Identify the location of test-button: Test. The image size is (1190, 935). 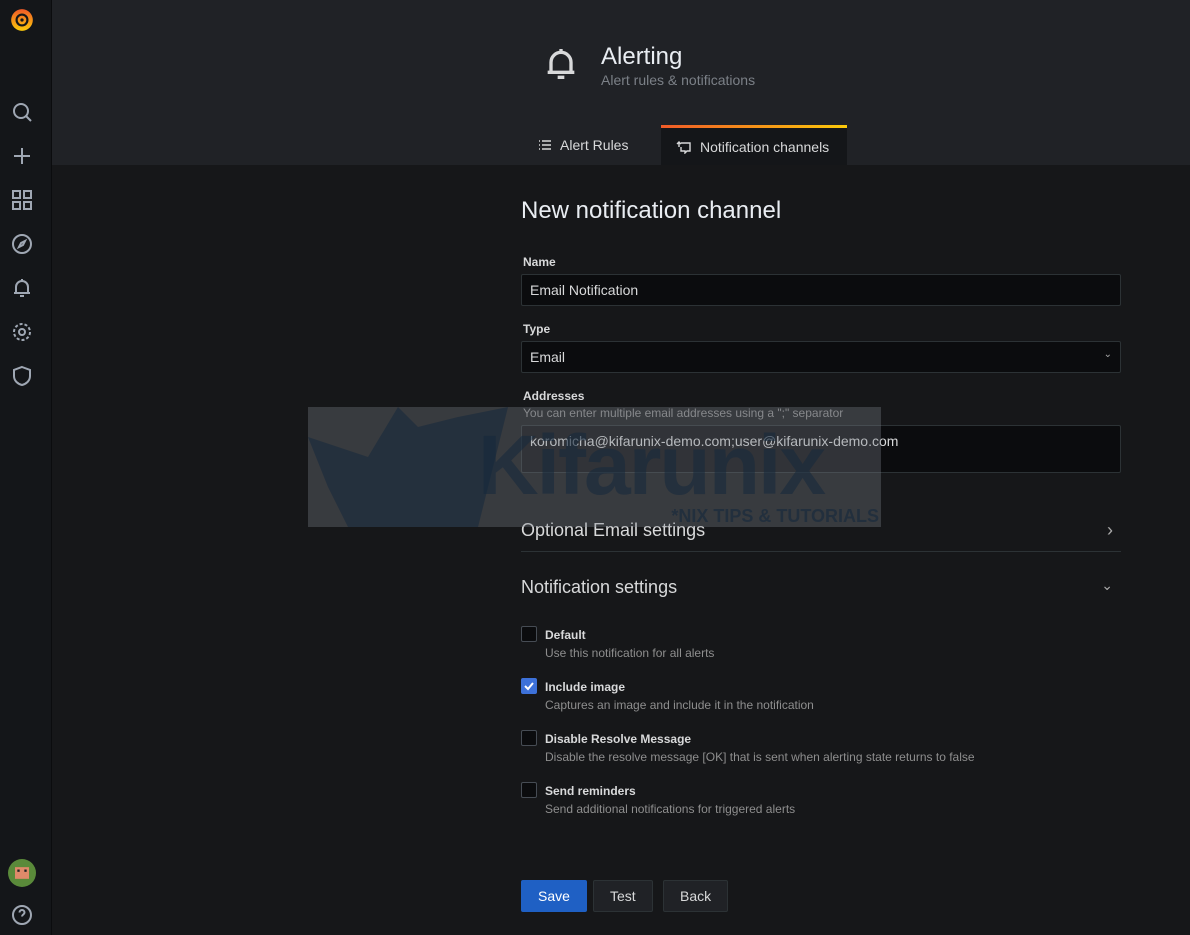
(623, 896).